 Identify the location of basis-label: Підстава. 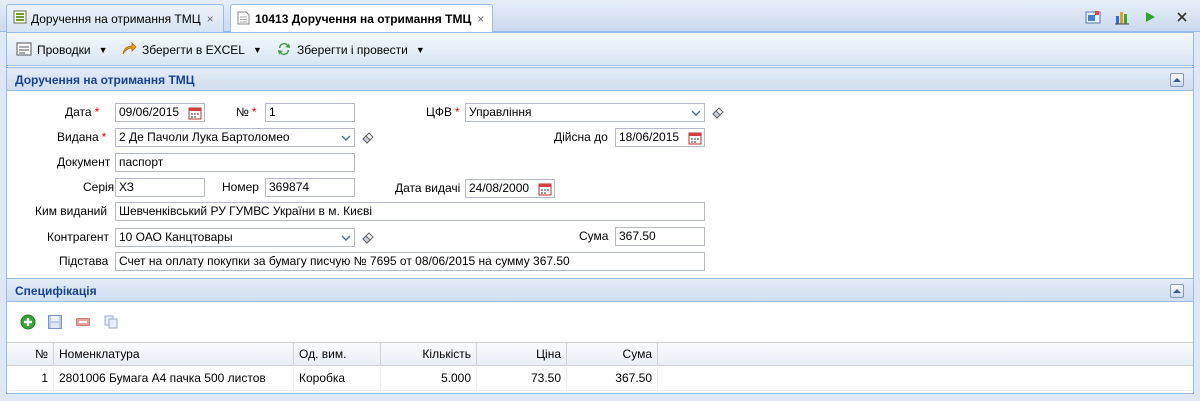
(84, 261).